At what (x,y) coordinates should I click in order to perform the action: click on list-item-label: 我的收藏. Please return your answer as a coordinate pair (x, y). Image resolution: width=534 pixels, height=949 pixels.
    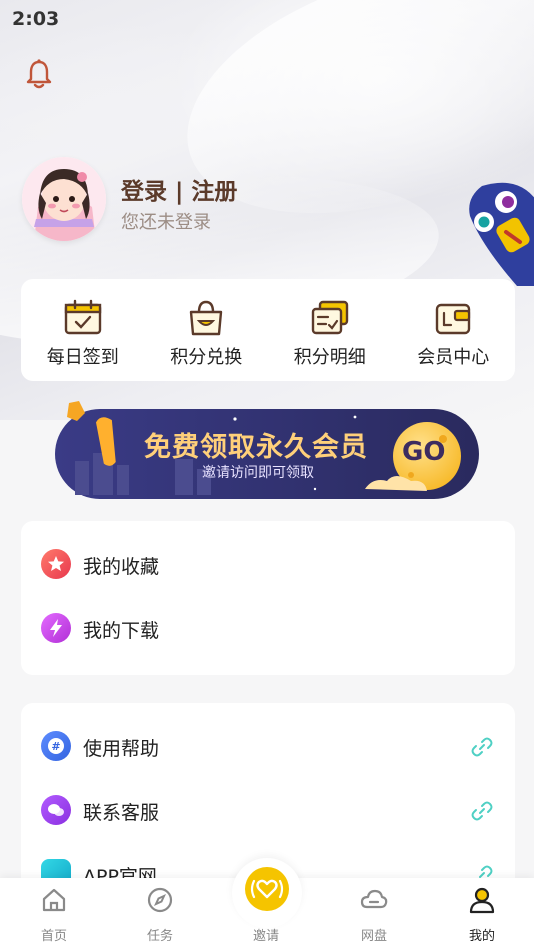
    Looking at the image, I should click on (121, 567).